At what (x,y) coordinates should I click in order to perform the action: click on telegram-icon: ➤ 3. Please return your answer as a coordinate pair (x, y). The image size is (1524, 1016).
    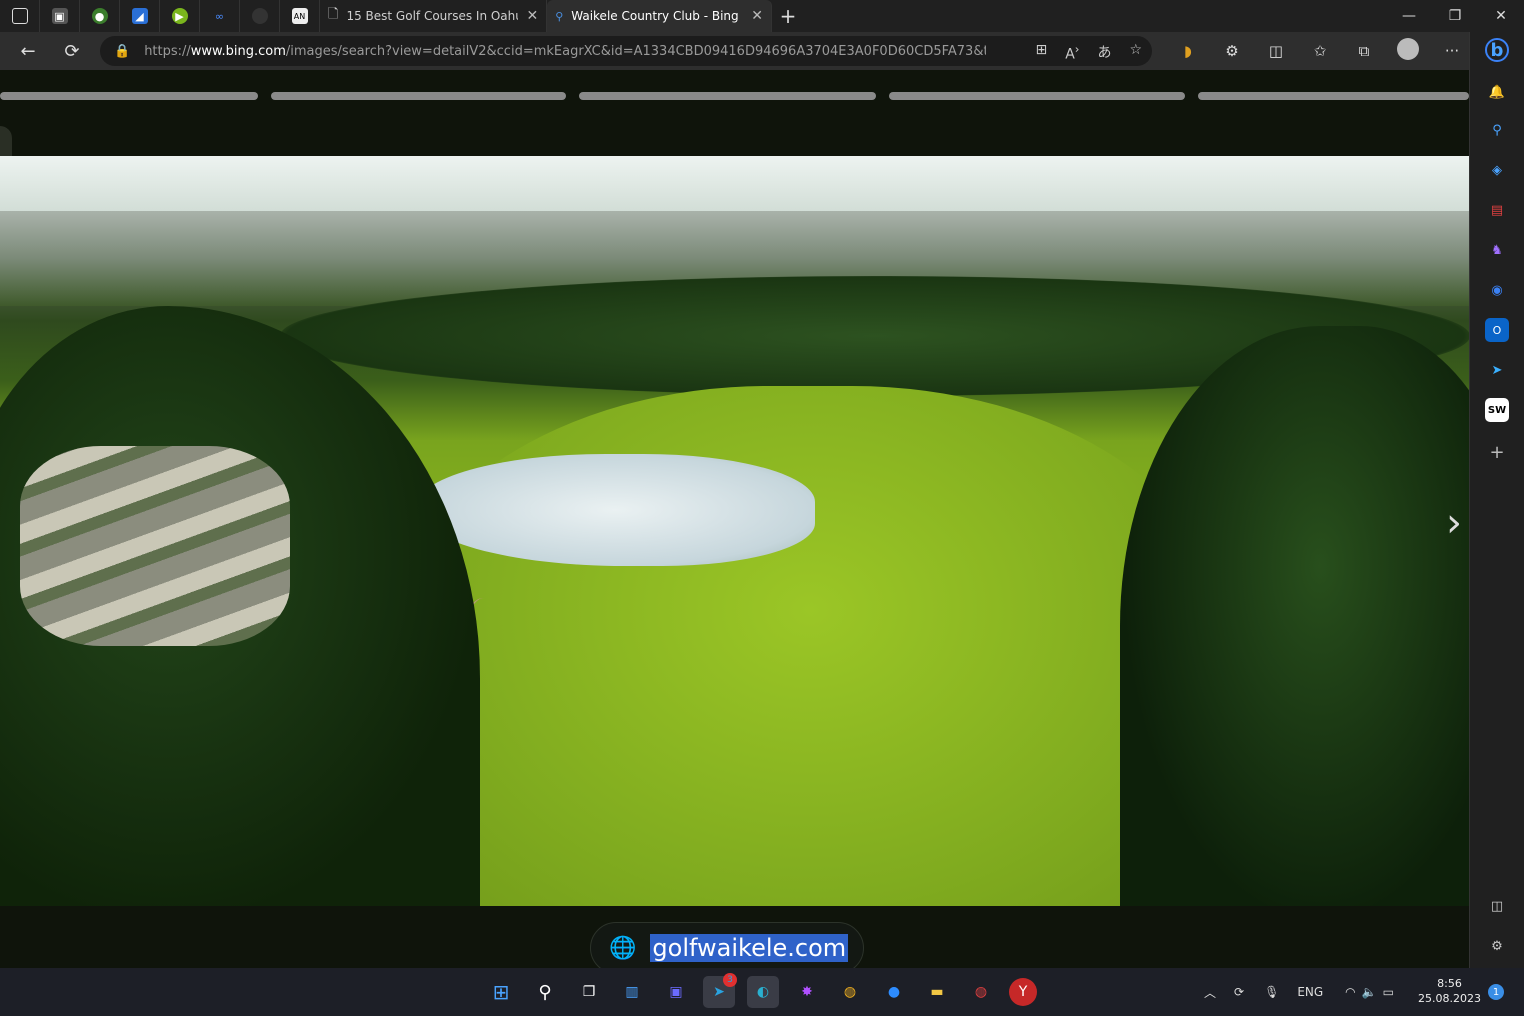
    Looking at the image, I should click on (720, 990).